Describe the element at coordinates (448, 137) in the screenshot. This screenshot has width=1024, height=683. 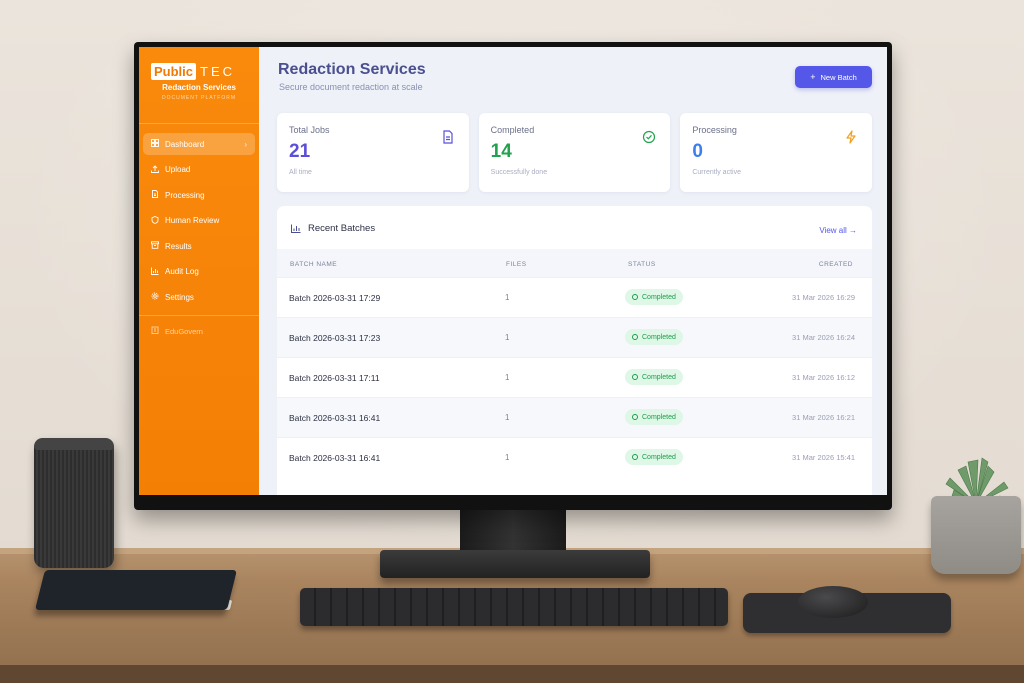
I see `document-icon` at that location.